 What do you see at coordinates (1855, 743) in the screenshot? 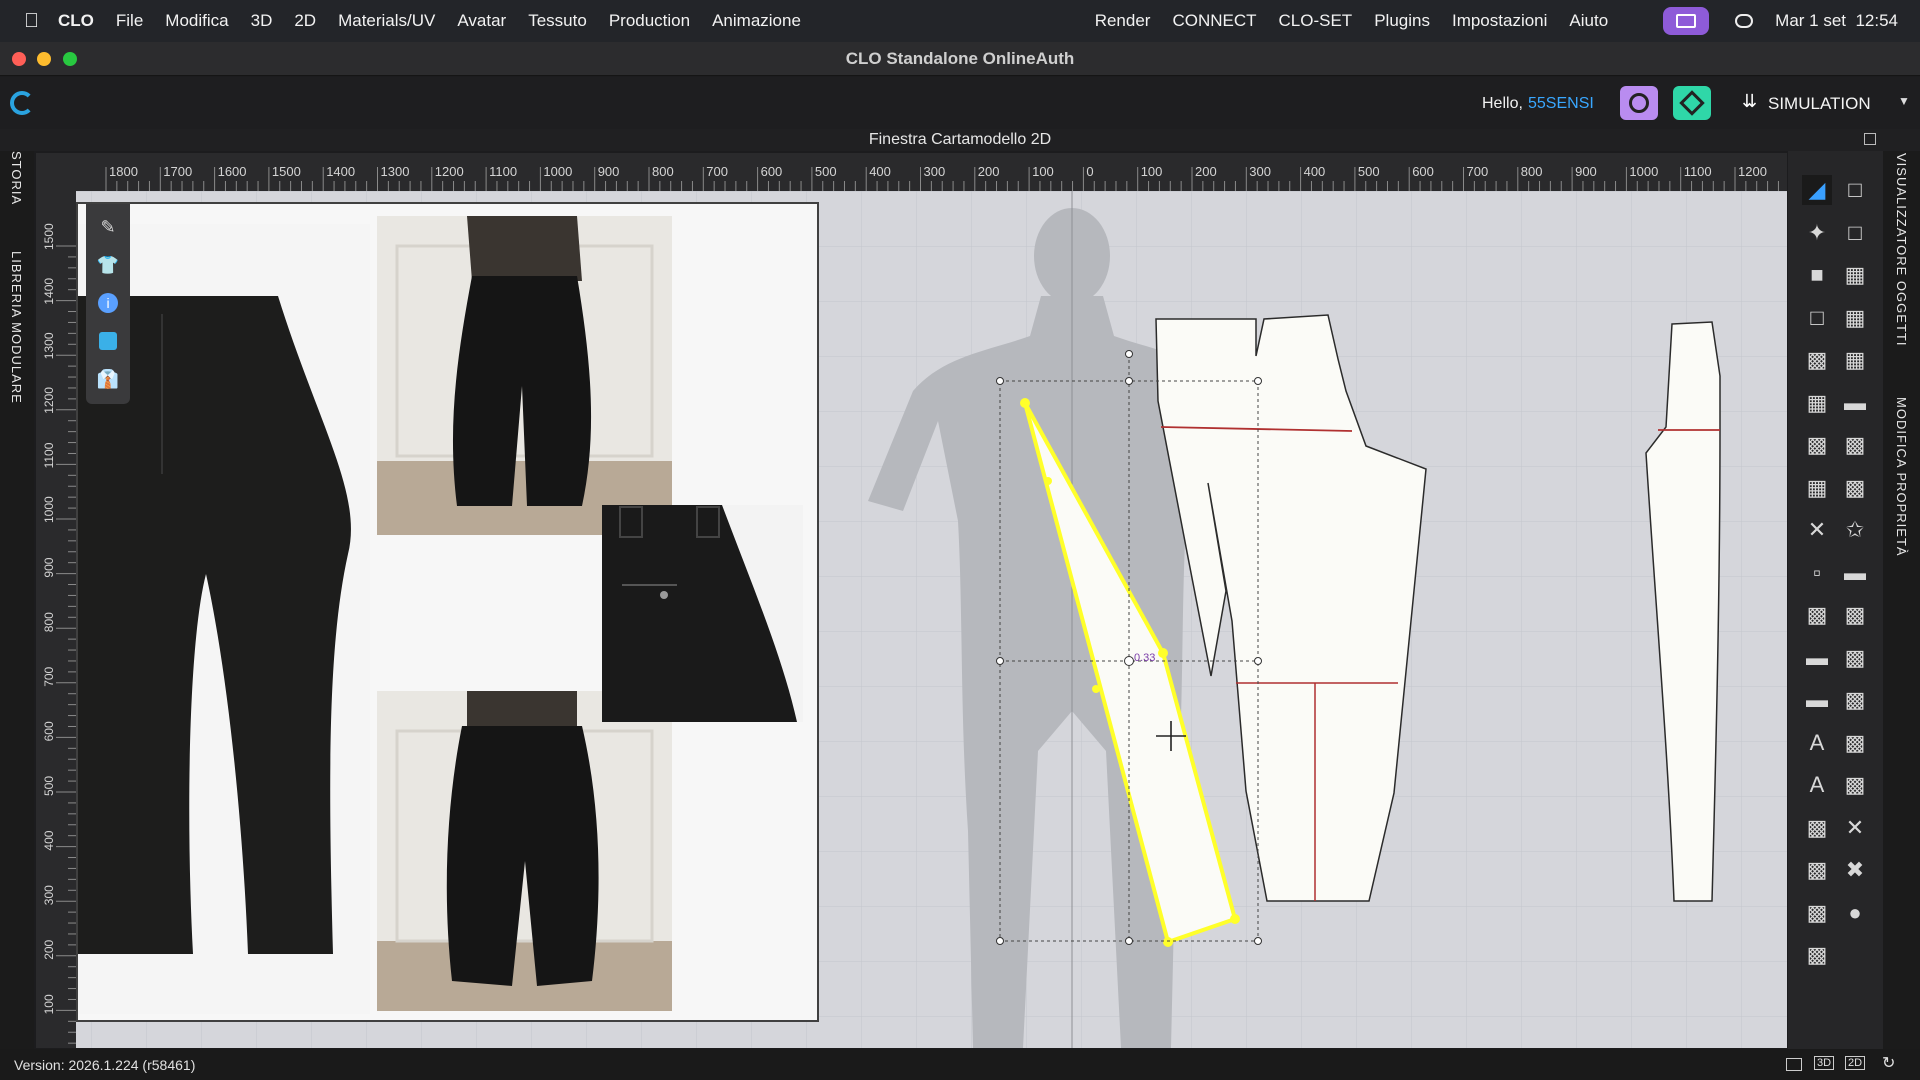
I see `annotation-tool-icon: ▩` at bounding box center [1855, 743].